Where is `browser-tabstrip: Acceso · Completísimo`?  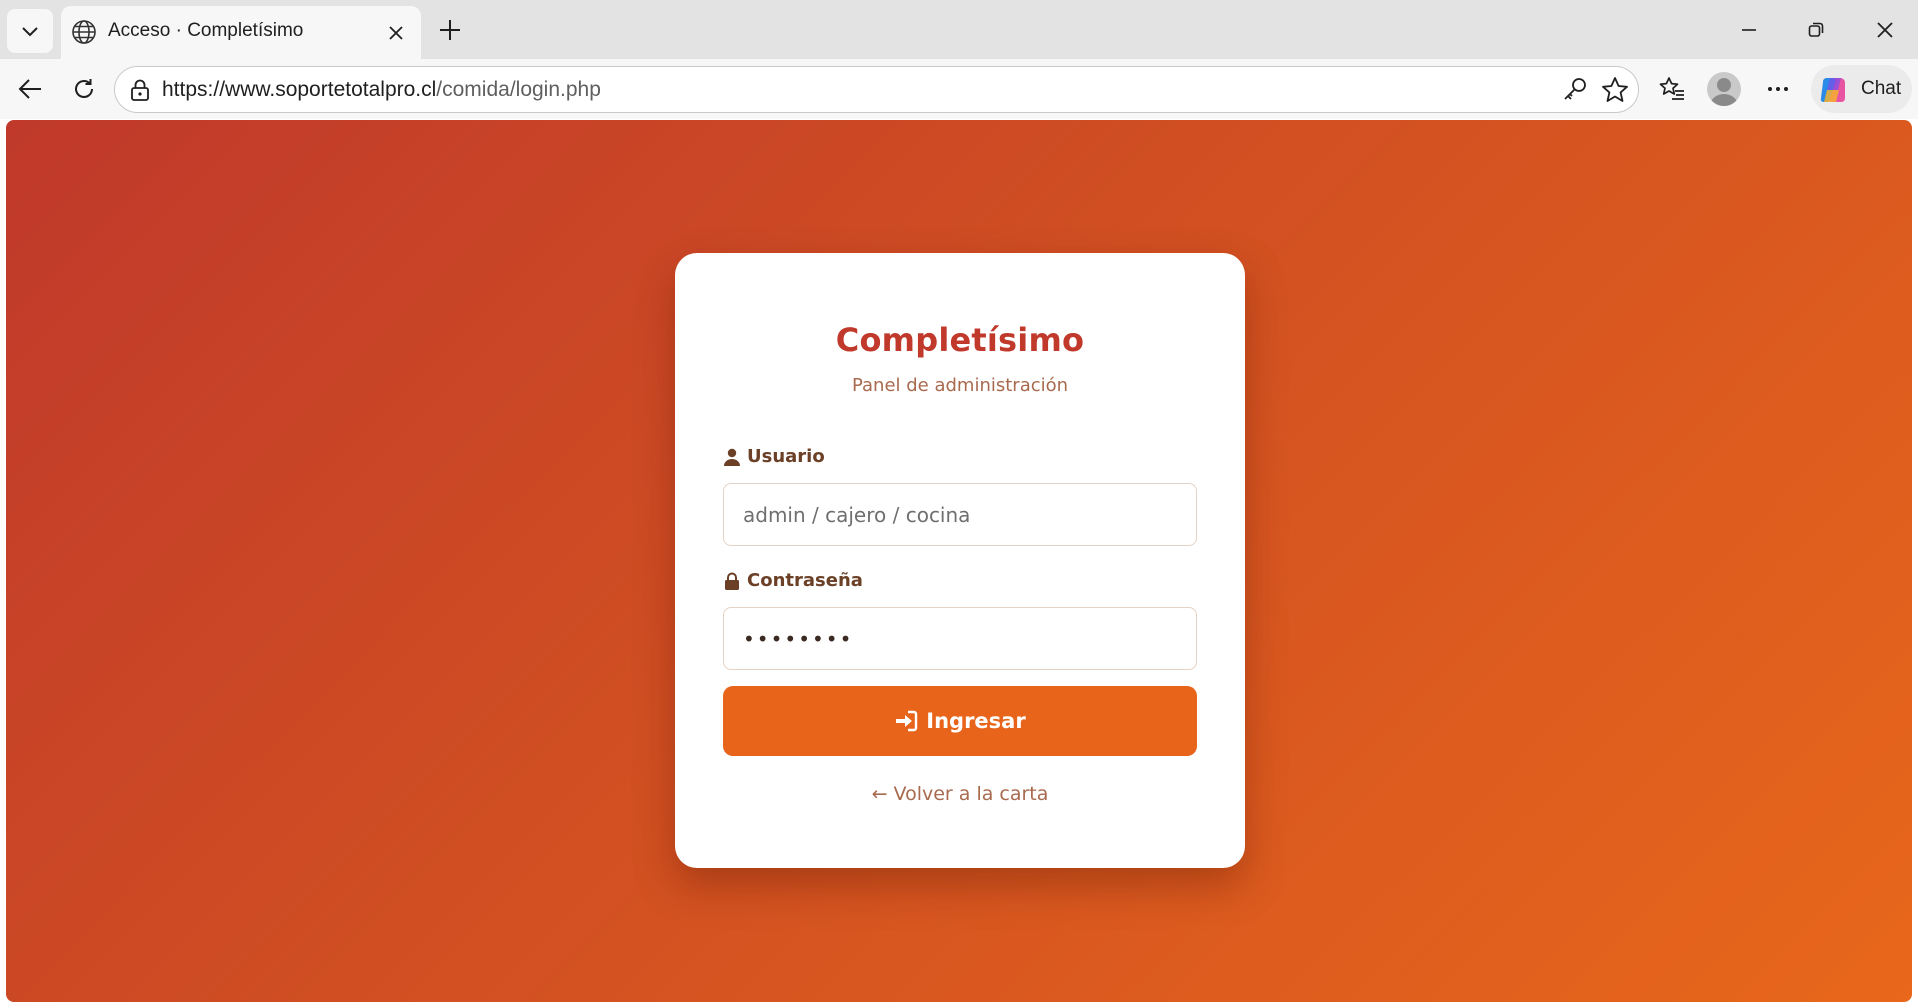
browser-tabstrip: Acceso · Completísimo is located at coordinates (959, 29).